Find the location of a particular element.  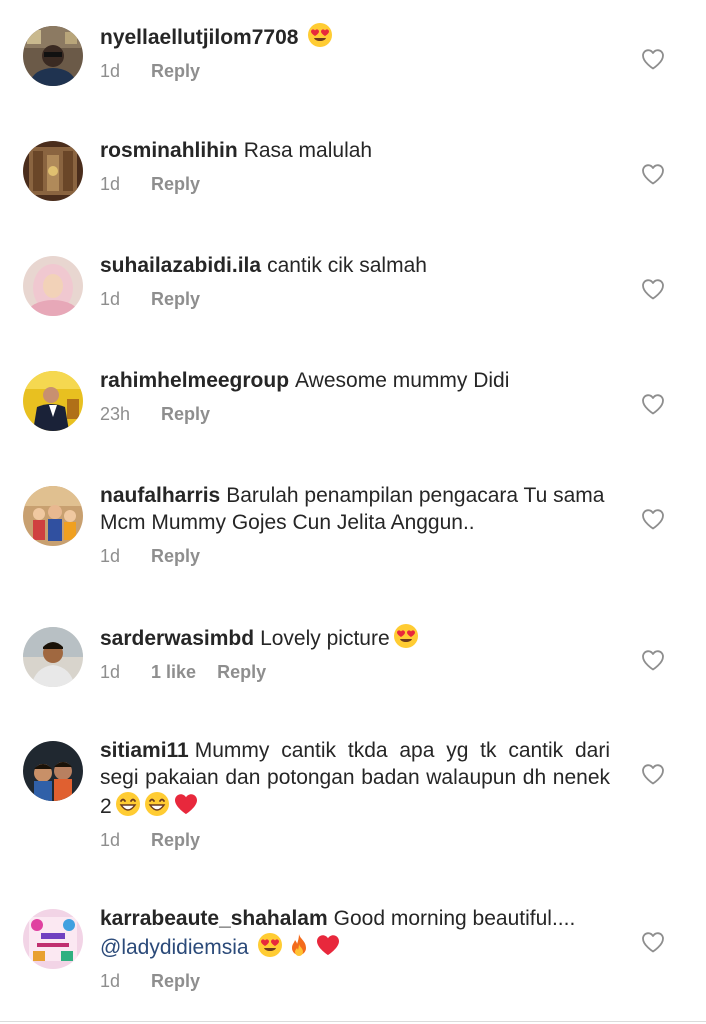

comment-body: Rasa malulah is located at coordinates (308, 150).